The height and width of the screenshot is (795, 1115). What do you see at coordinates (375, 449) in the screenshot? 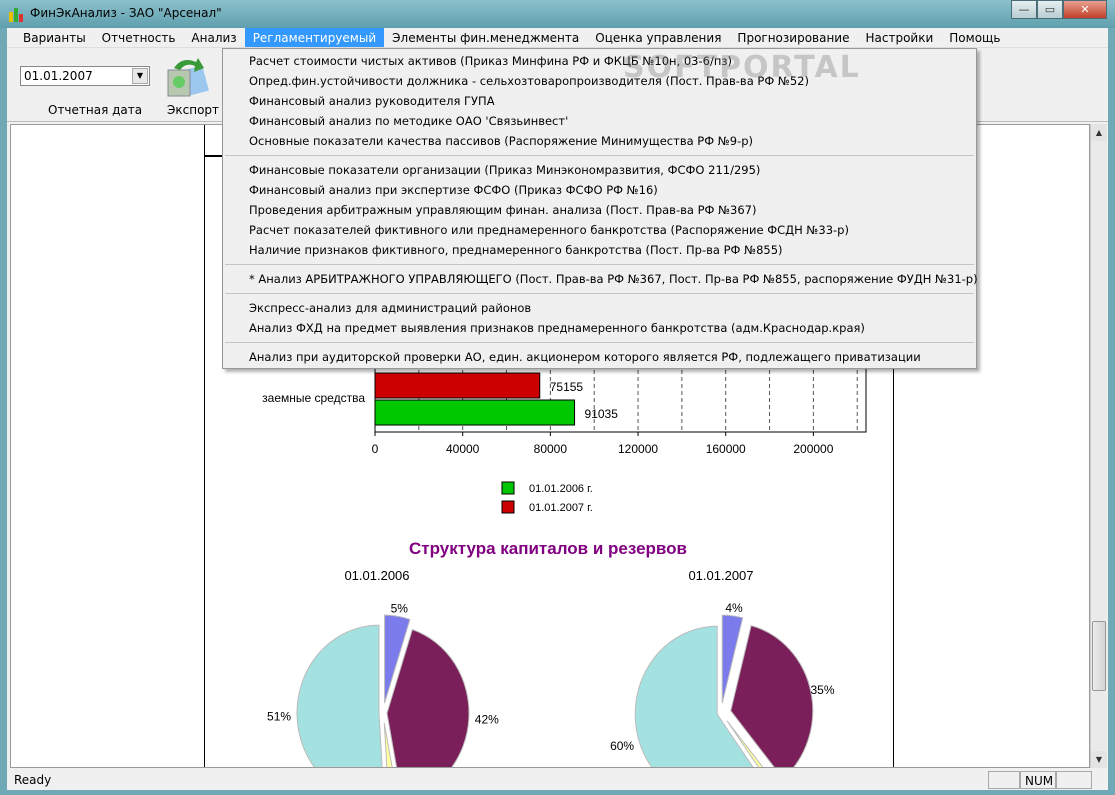
I see `x-tick-label: 0` at bounding box center [375, 449].